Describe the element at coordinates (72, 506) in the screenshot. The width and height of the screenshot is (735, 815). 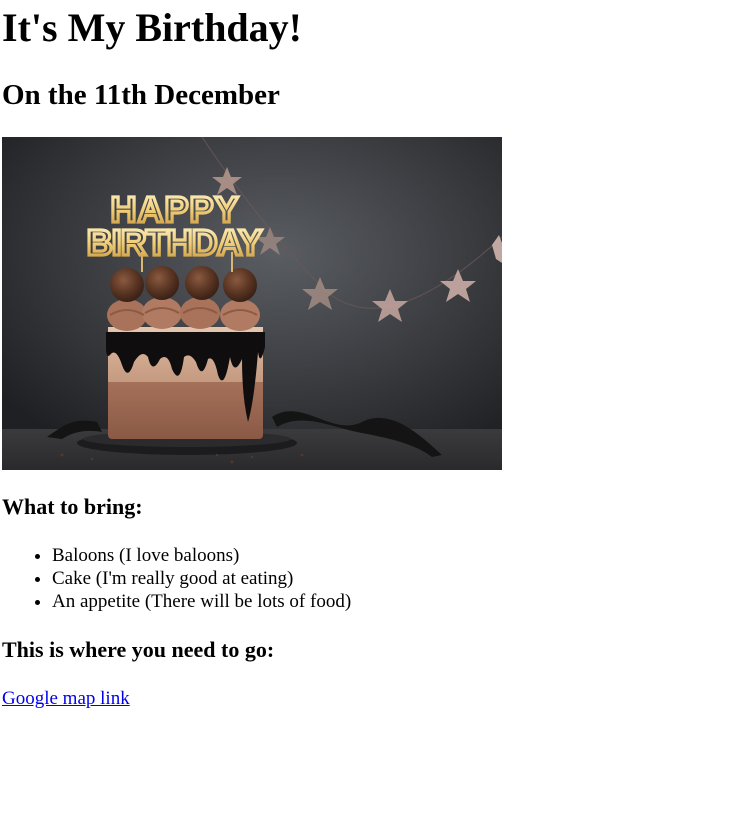
I see `bring-heading: What to bring:` at that location.